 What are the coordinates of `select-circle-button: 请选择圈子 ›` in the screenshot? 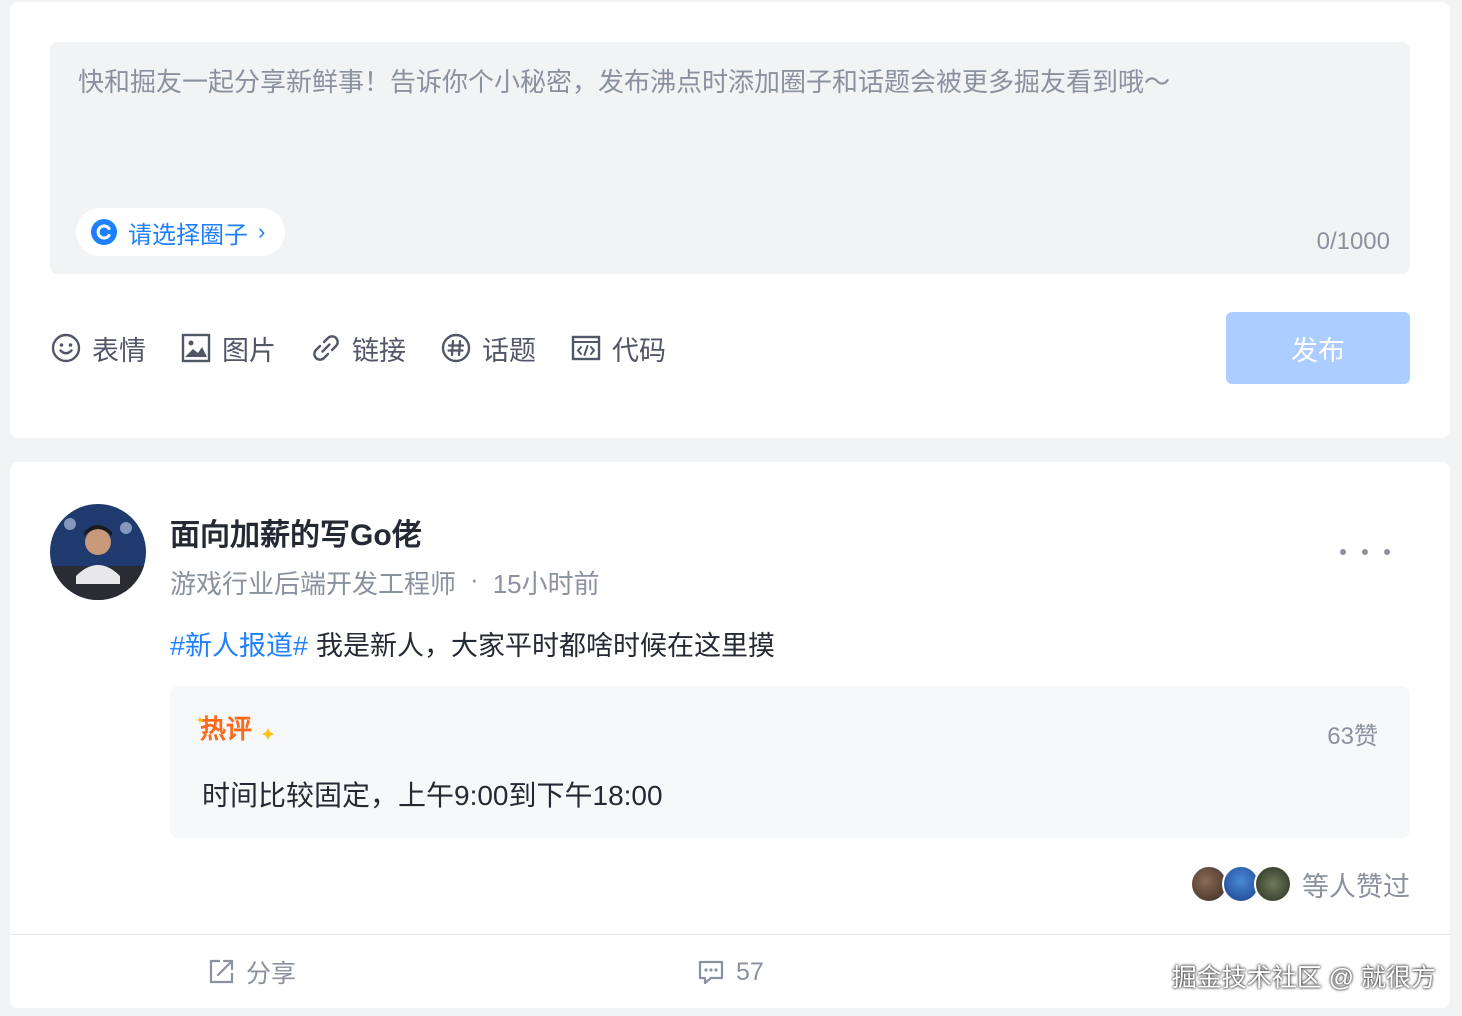 It's located at (181, 232).